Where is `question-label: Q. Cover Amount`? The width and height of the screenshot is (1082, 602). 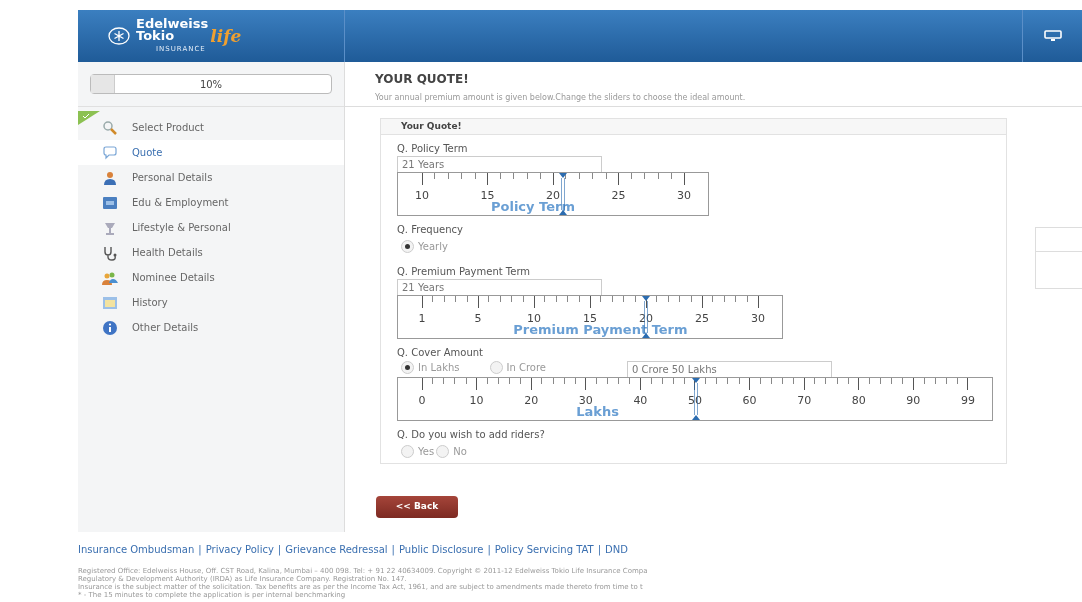 question-label: Q. Cover Amount is located at coordinates (440, 353).